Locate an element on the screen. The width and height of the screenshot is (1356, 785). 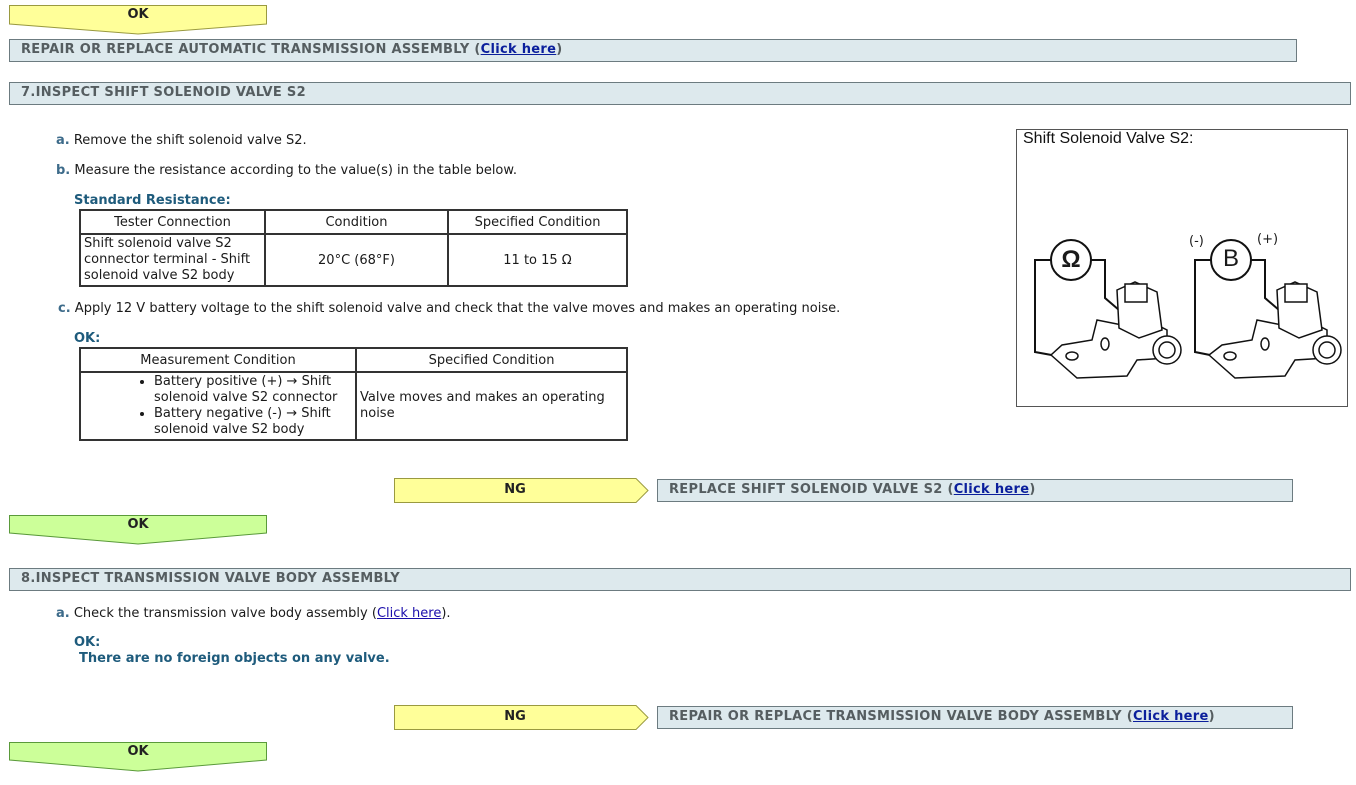
table-header: Condition is located at coordinates (356, 222).